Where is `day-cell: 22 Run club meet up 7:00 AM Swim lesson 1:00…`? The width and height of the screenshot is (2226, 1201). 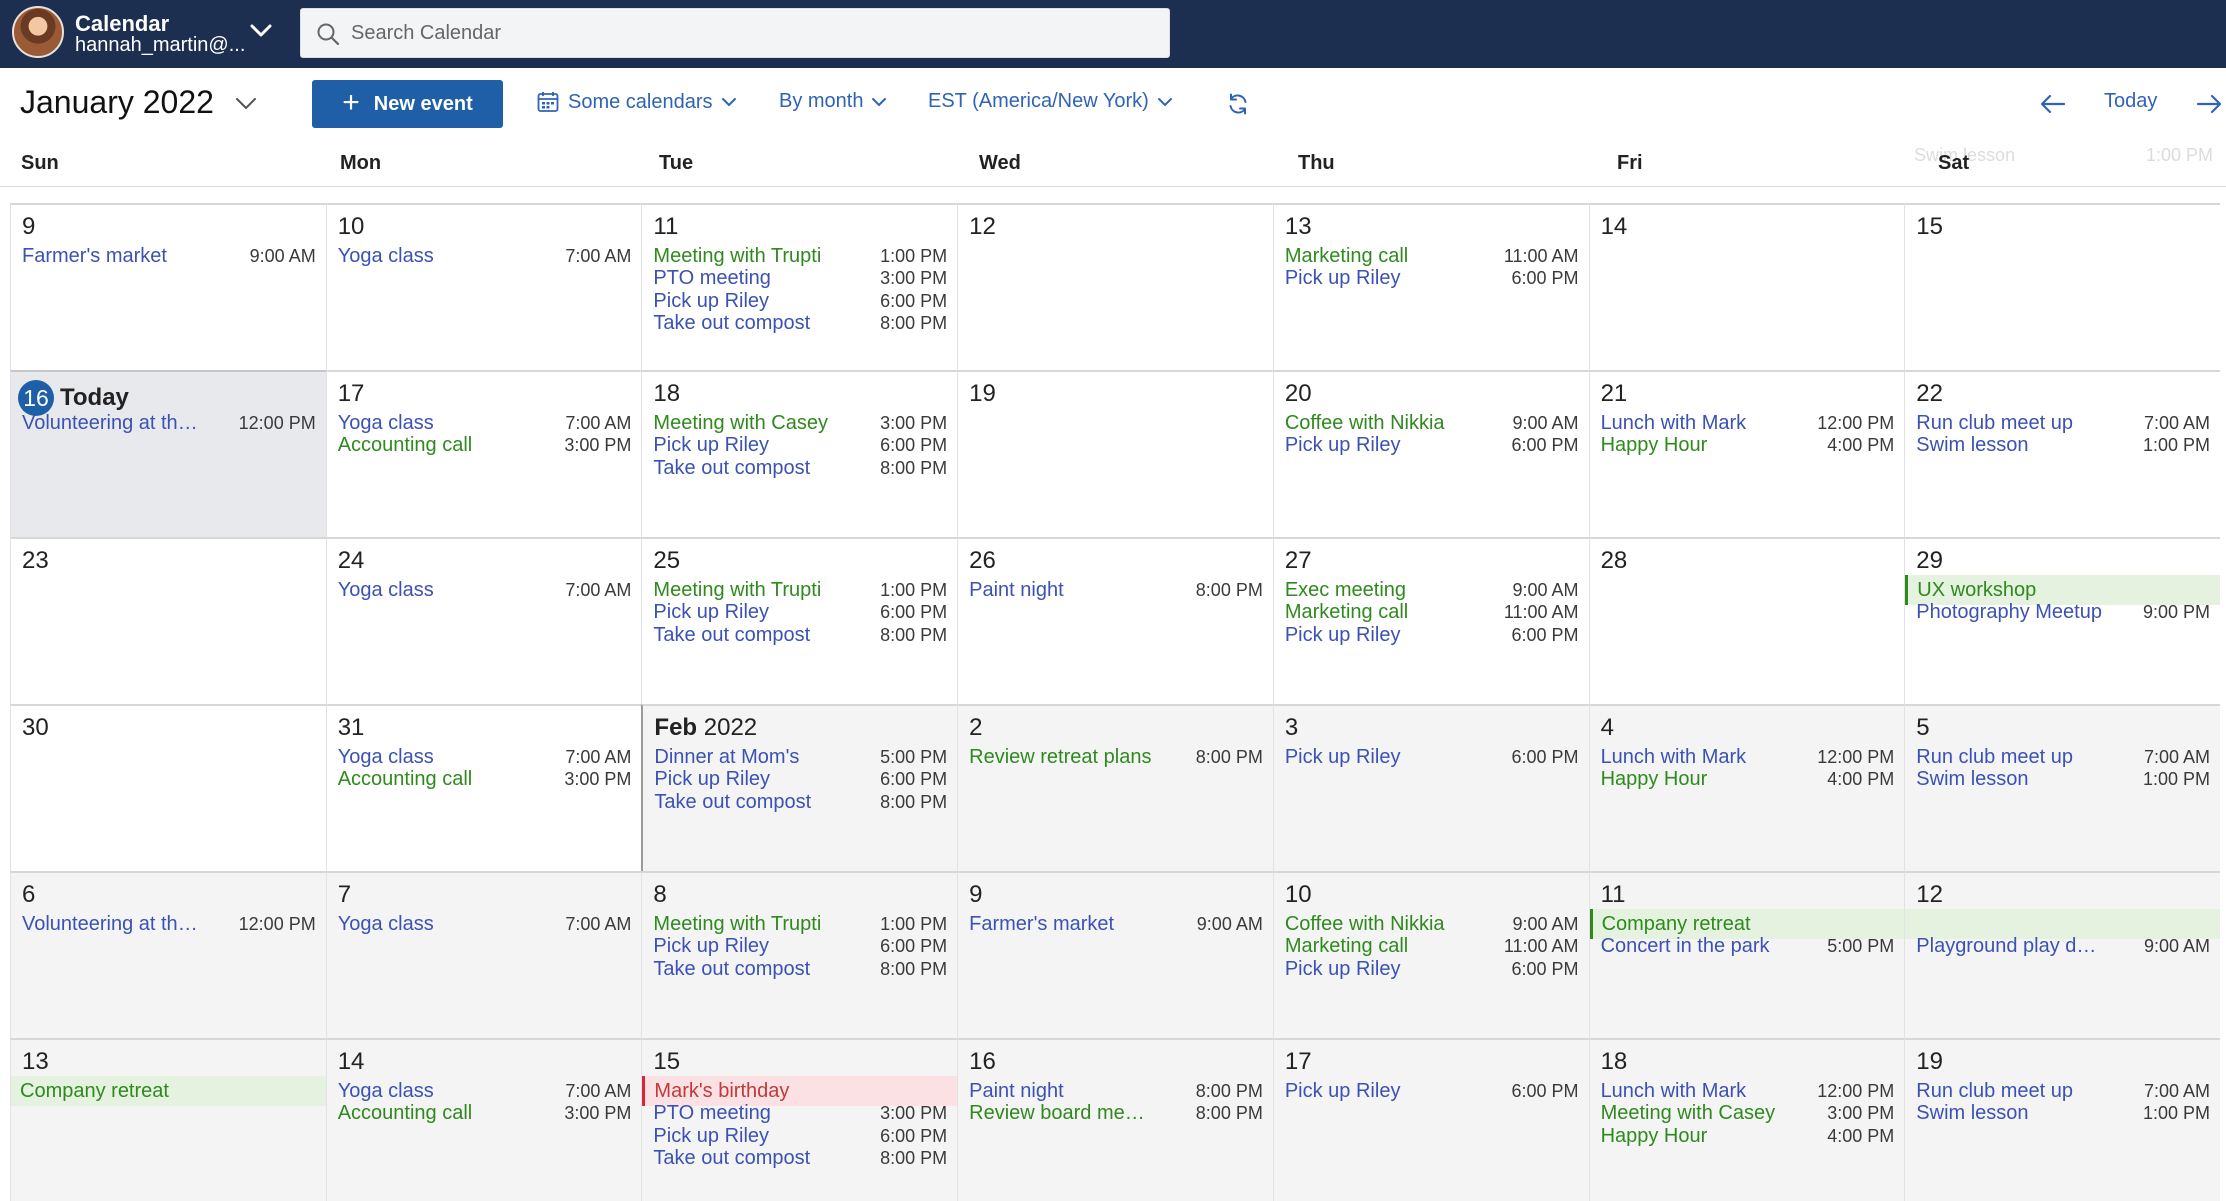
day-cell: 22 Run club meet up 7:00 AM Swim lesson 1:00… is located at coordinates (2062, 453).